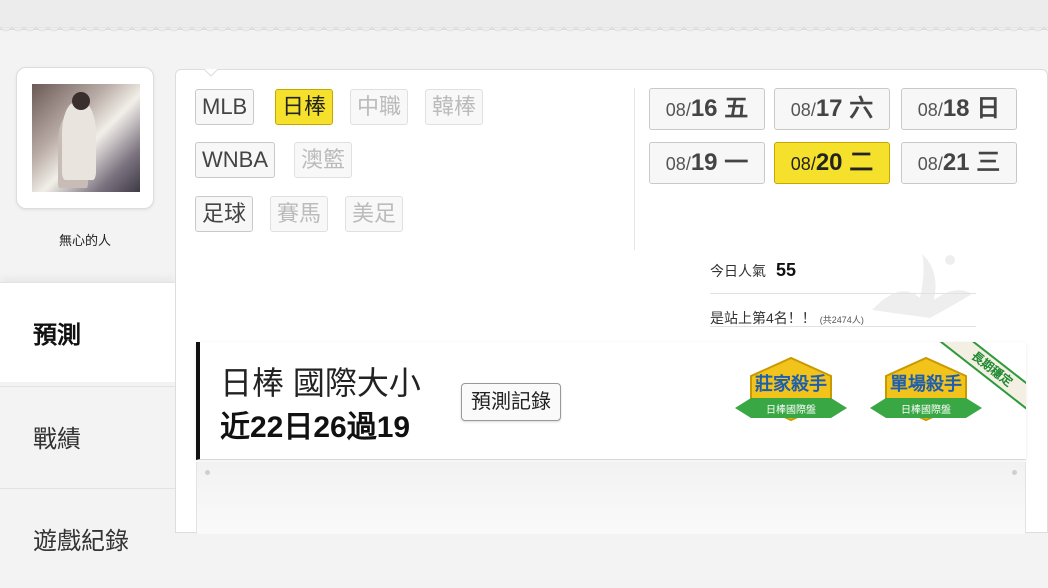  I want to click on top-band, so click(524, 17).